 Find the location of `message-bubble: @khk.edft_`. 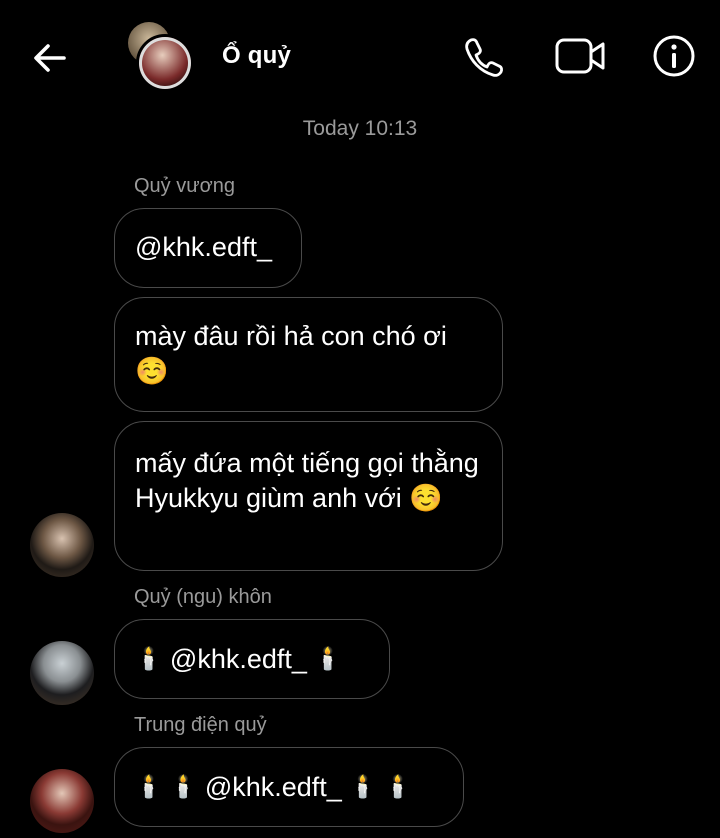

message-bubble: @khk.edft_ is located at coordinates (208, 248).